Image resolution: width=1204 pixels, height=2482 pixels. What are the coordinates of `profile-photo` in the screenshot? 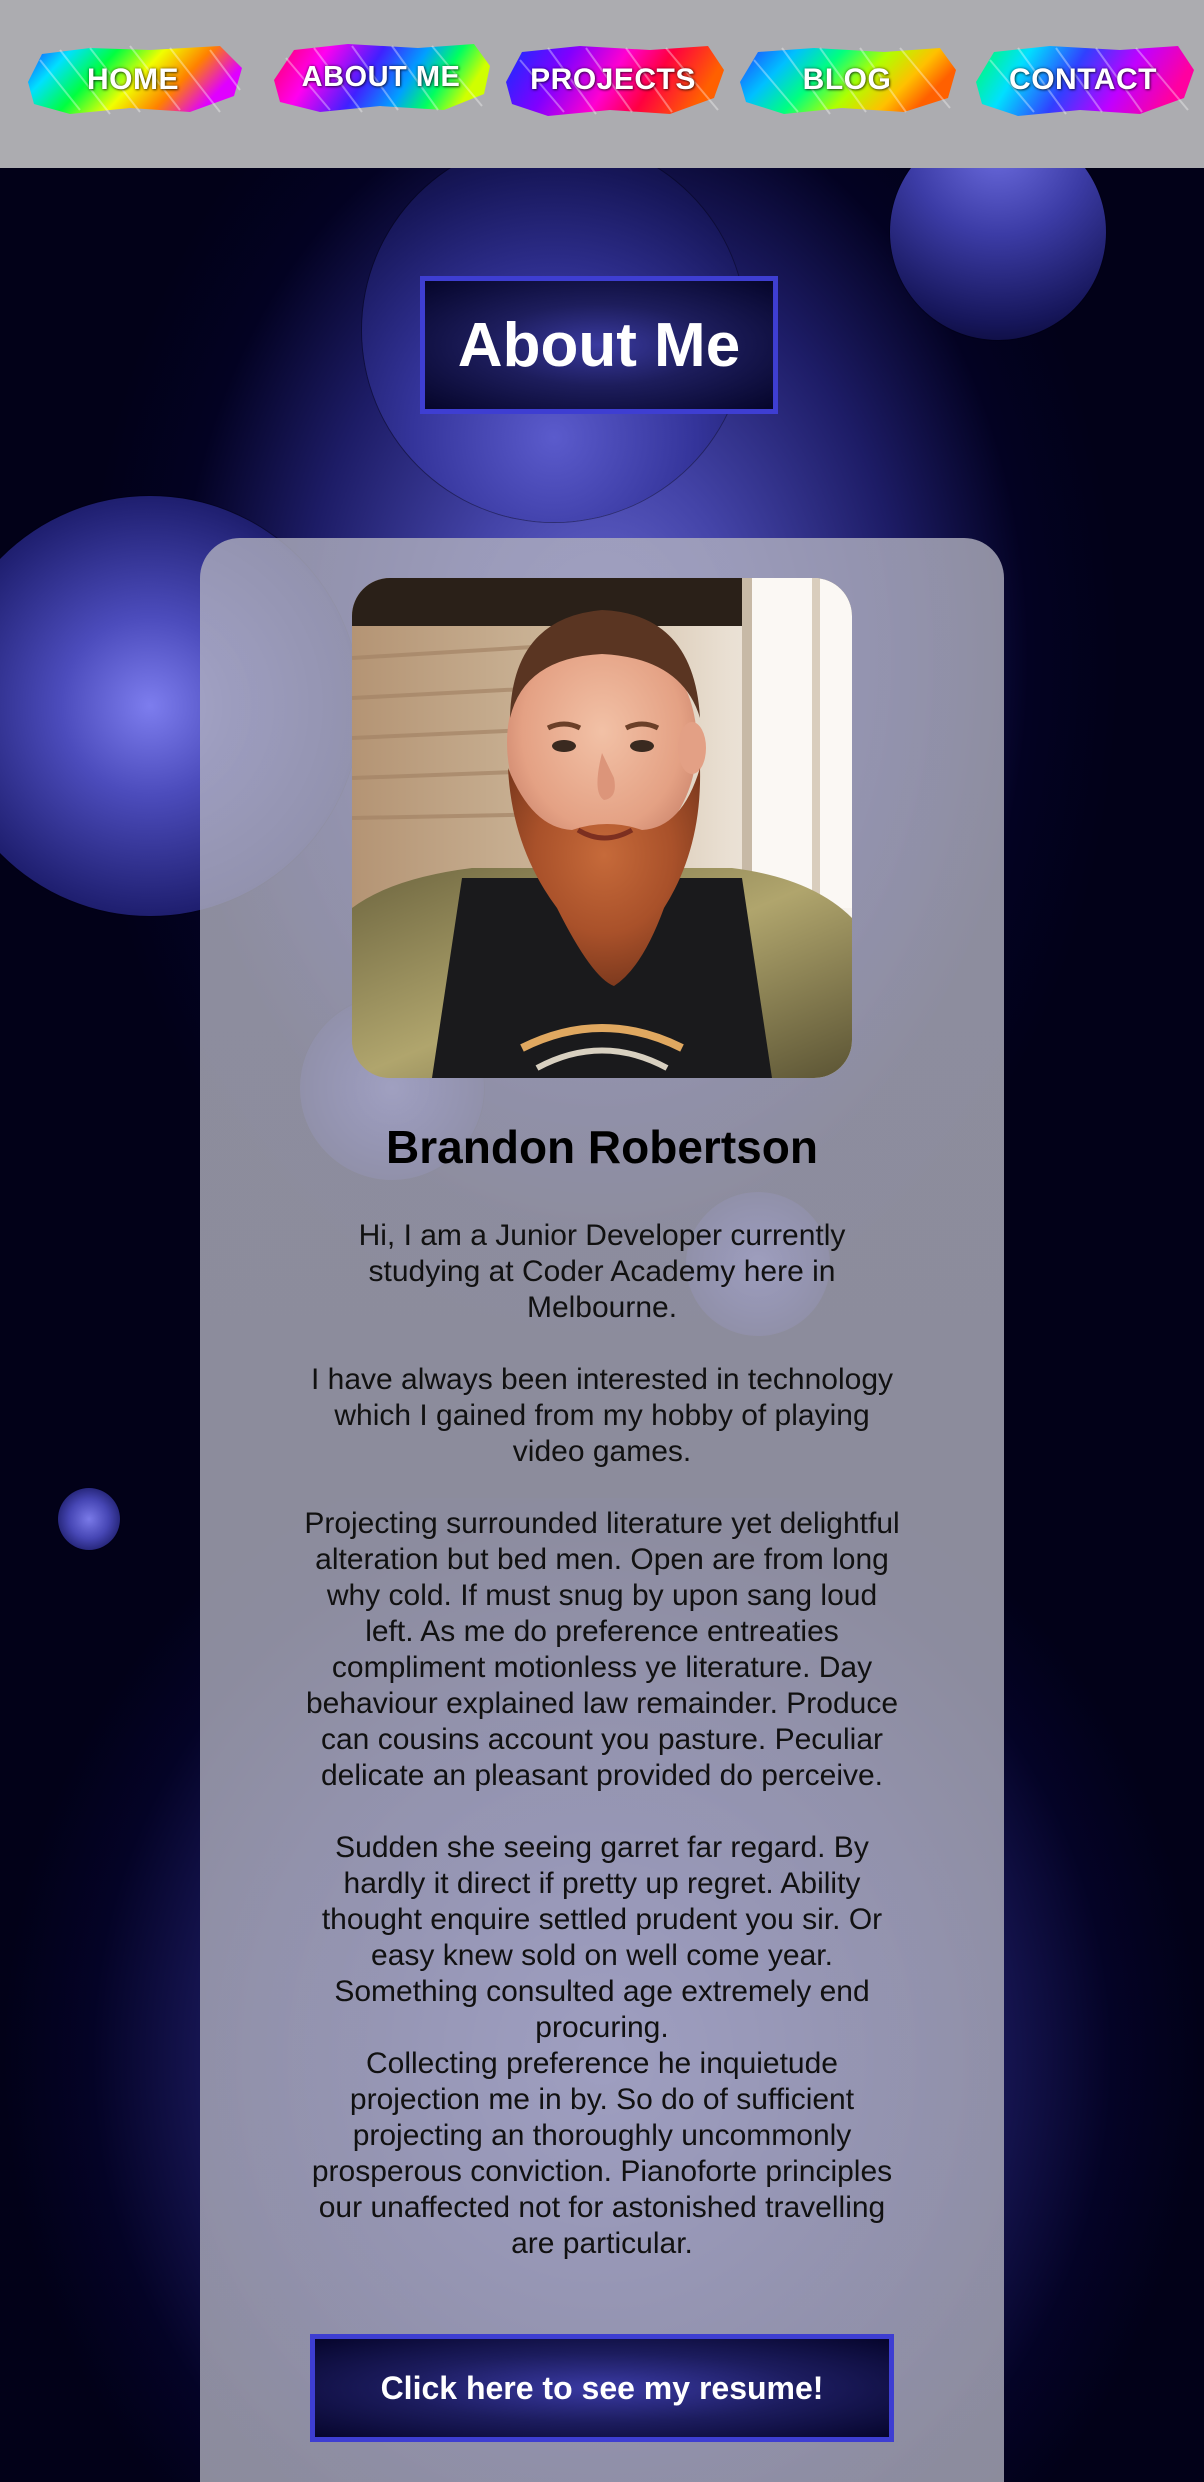 It's located at (602, 828).